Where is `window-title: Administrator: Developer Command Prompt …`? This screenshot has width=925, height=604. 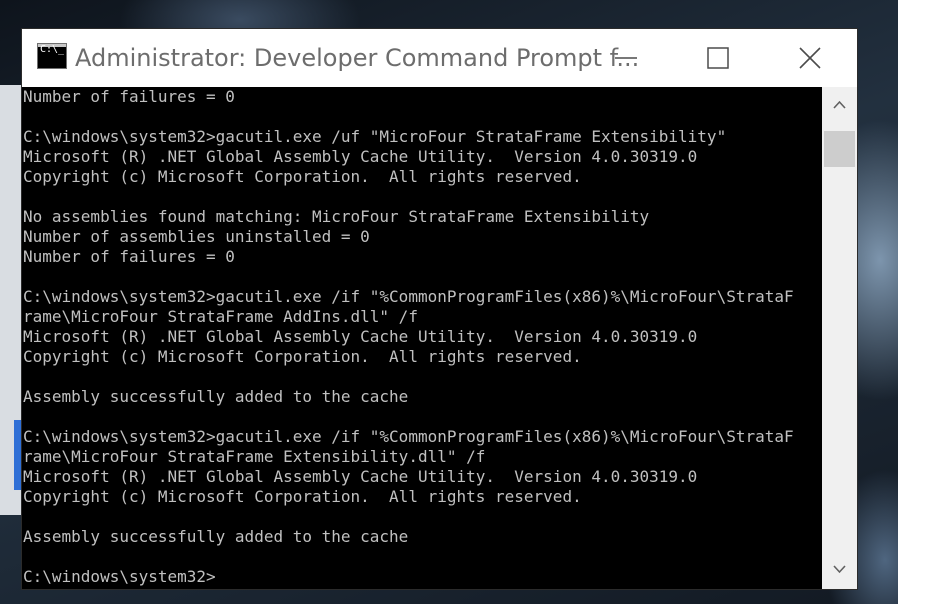
window-title: Administrator: Developer Command Prompt … is located at coordinates (357, 58).